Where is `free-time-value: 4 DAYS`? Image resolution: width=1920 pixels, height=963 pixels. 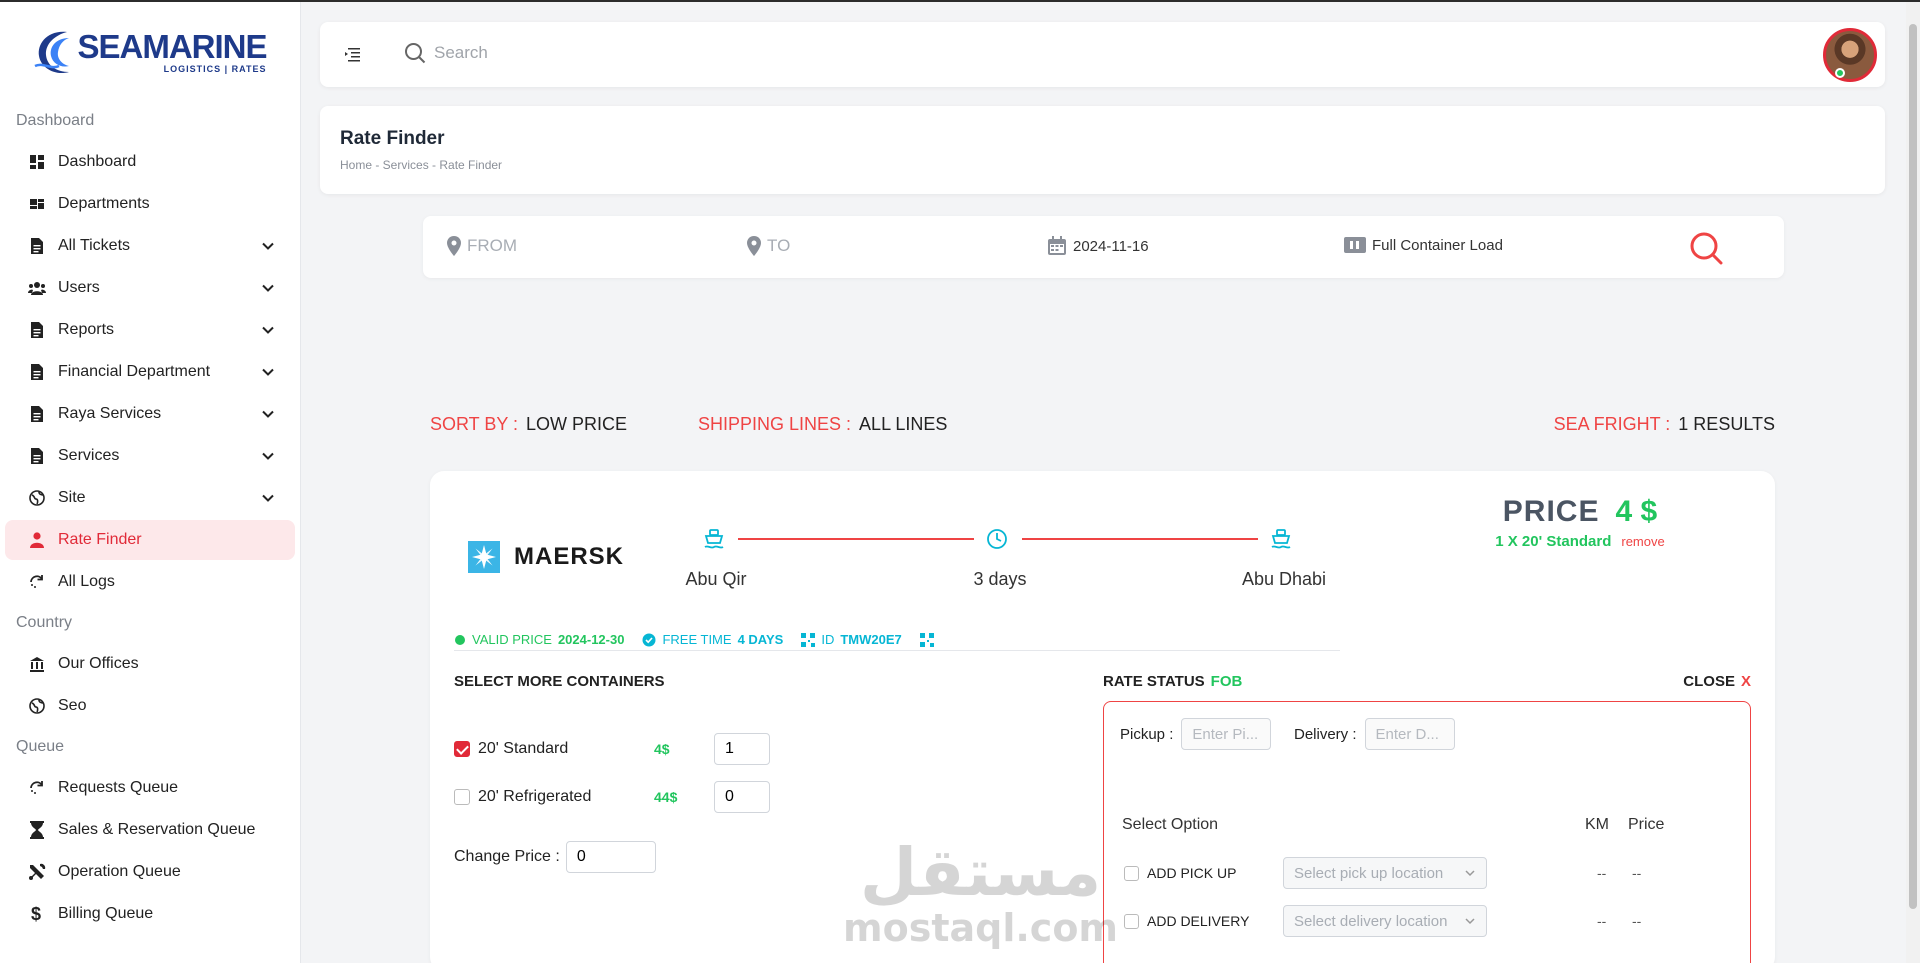 free-time-value: 4 DAYS is located at coordinates (760, 639).